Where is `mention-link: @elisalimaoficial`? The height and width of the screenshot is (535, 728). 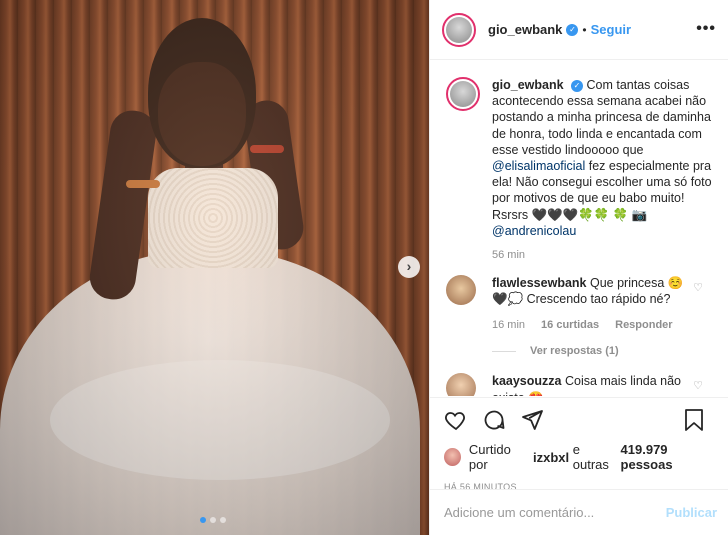 mention-link: @elisalimaoficial is located at coordinates (538, 166).